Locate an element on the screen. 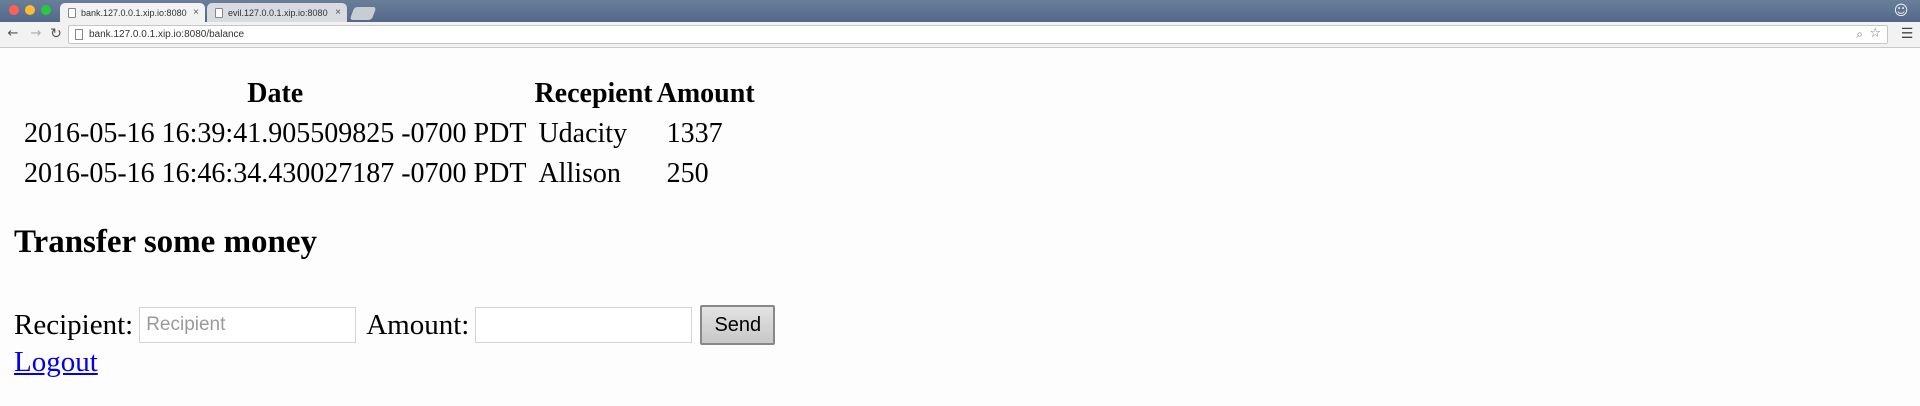 The height and width of the screenshot is (406, 1920). bookmark-star-icon: ☆ is located at coordinates (1875, 33).